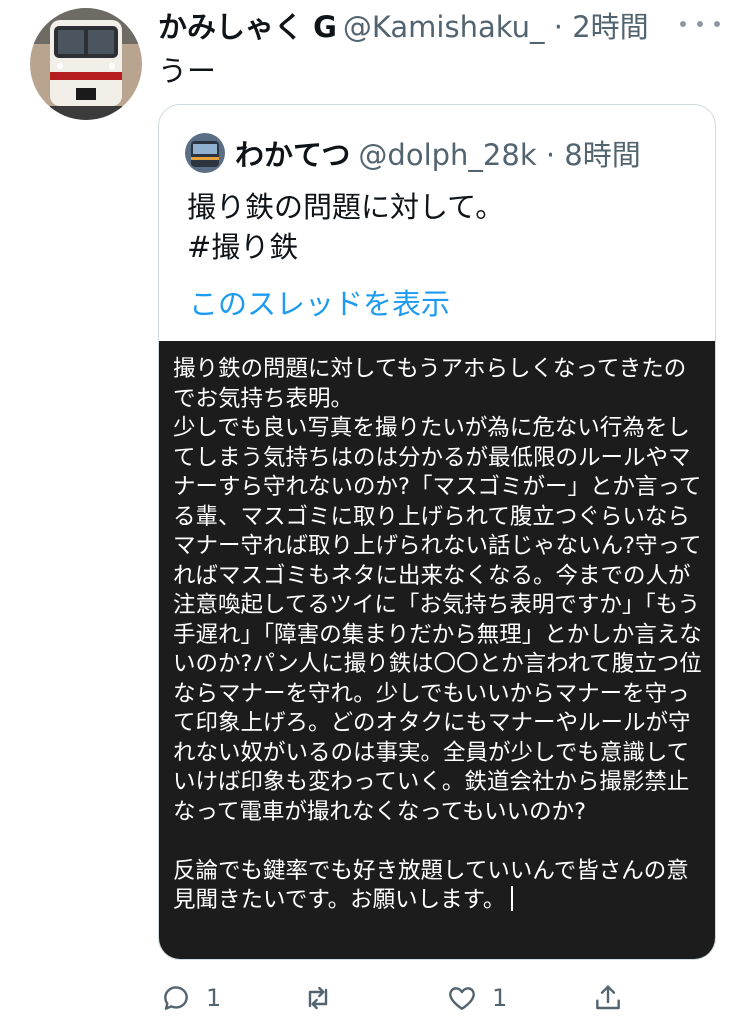 Image resolution: width=750 pixels, height=1026 pixels. What do you see at coordinates (187, 71) in the screenshot?
I see `tweet-text: うー` at bounding box center [187, 71].